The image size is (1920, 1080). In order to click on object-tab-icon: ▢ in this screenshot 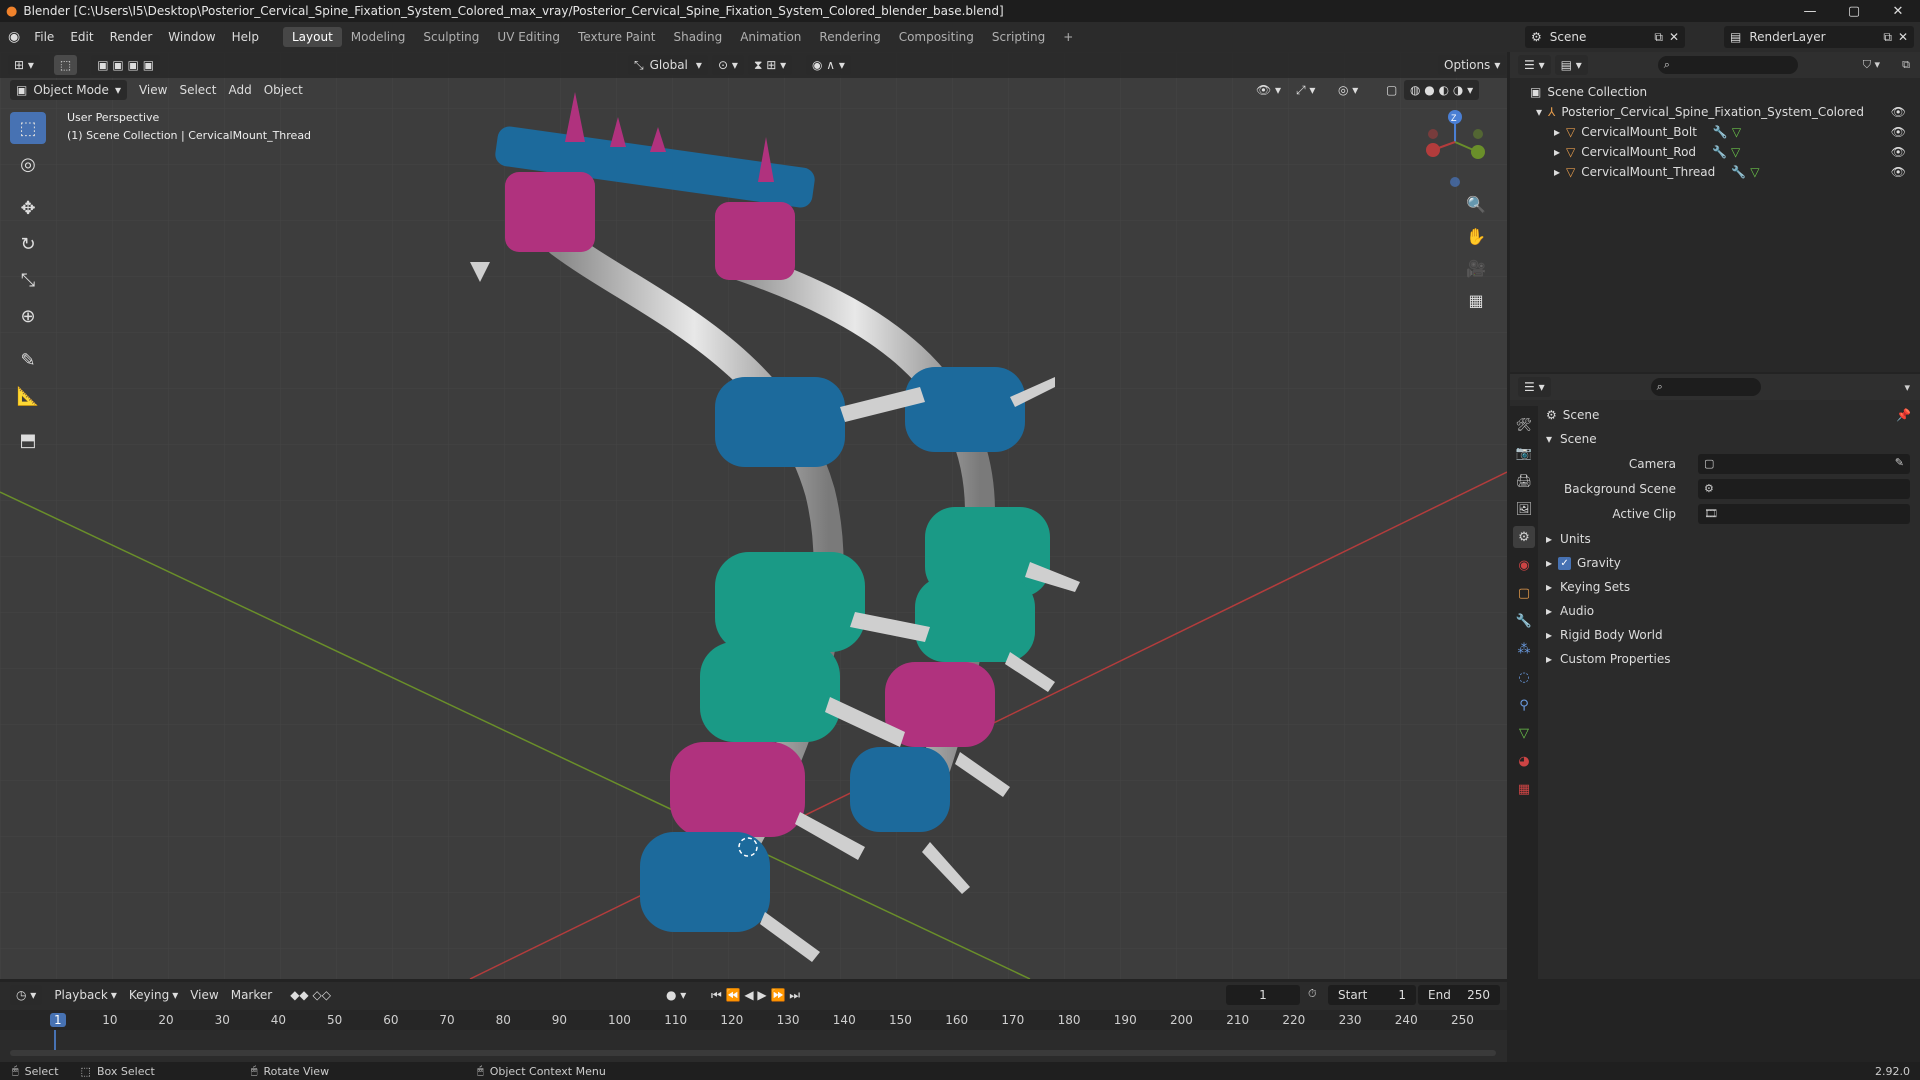, I will do `click(1524, 593)`.